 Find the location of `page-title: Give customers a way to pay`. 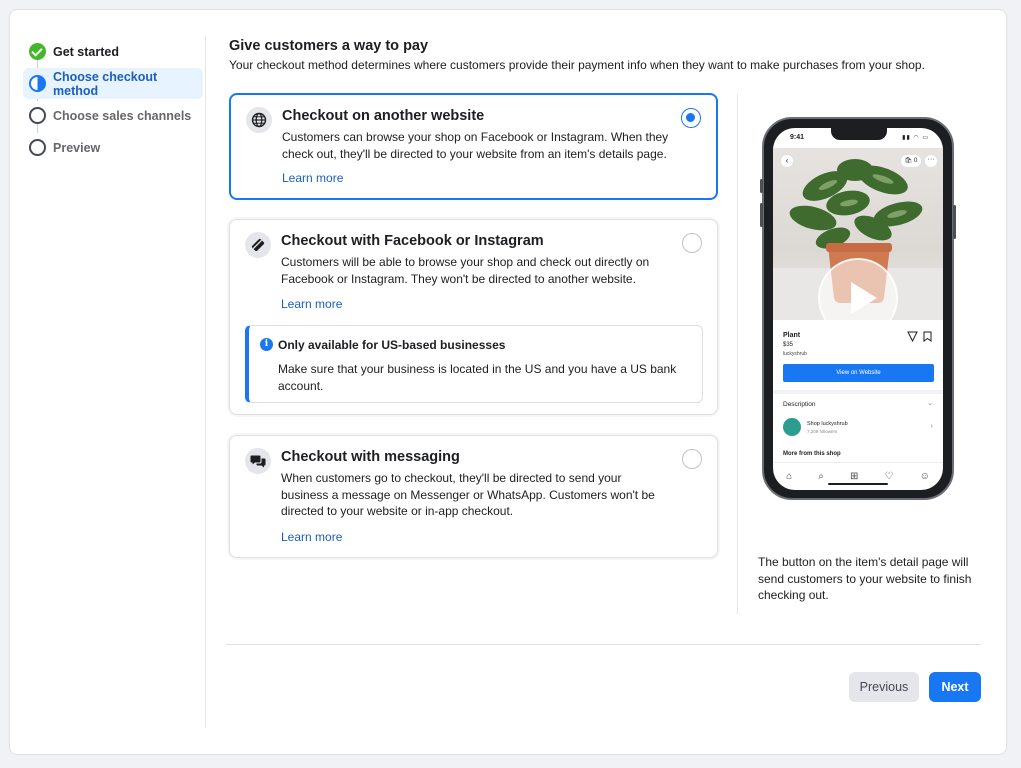

page-title: Give customers a way to pay is located at coordinates (329, 46).